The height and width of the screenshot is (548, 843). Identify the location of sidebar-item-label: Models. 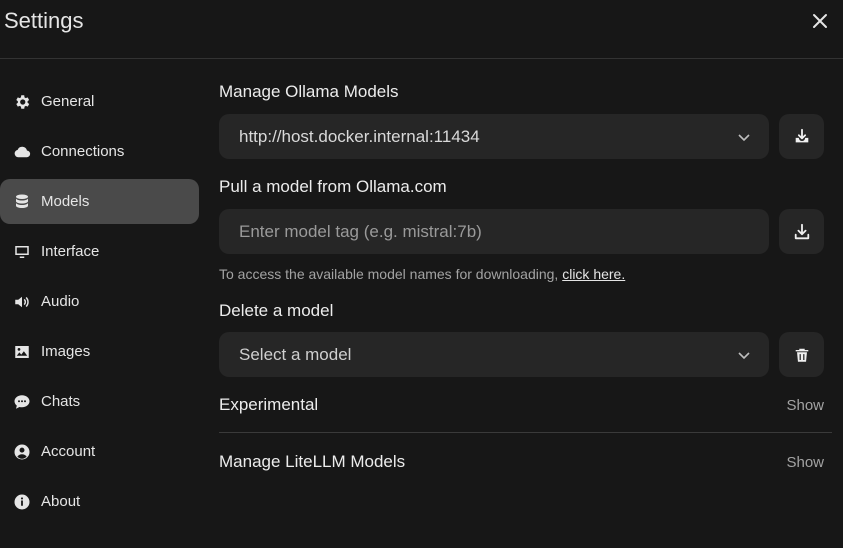
(65, 201).